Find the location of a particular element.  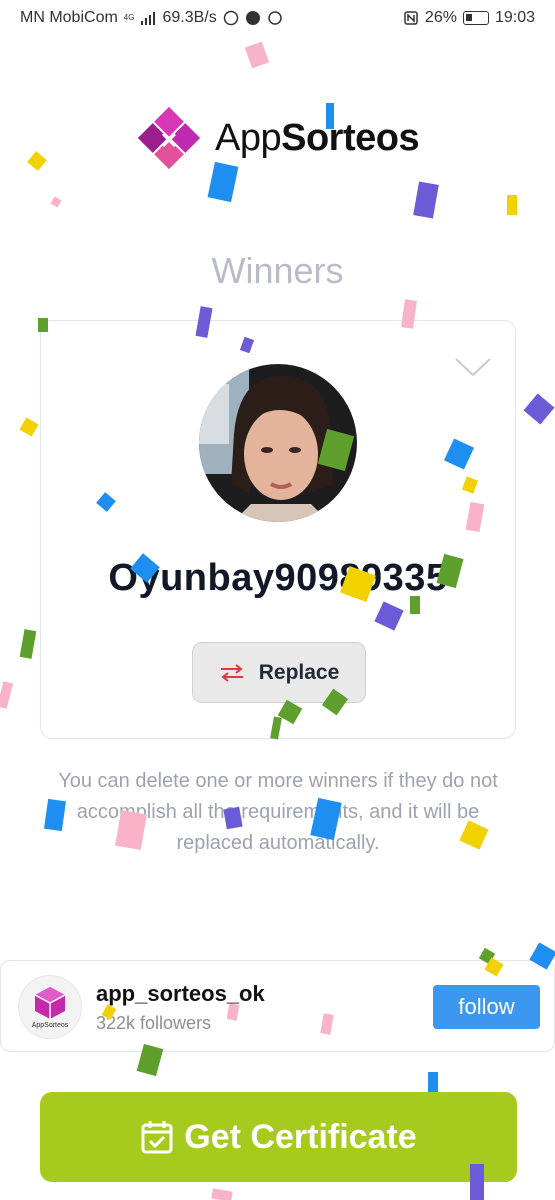

appsorteos-cube-icon is located at coordinates (50, 1003).